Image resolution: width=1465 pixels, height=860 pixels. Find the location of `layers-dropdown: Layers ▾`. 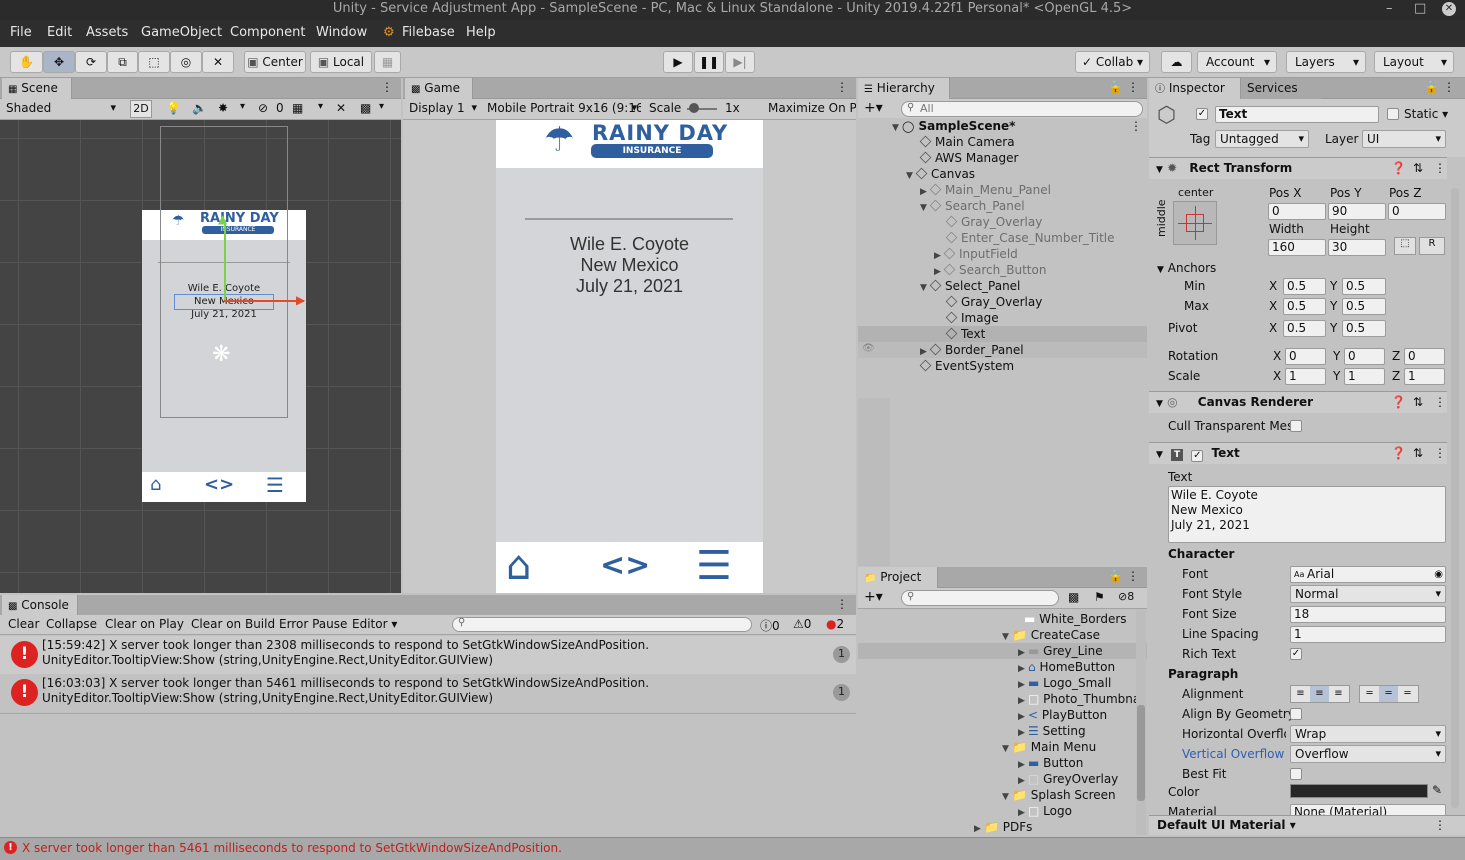

layers-dropdown: Layers ▾ is located at coordinates (1326, 62).